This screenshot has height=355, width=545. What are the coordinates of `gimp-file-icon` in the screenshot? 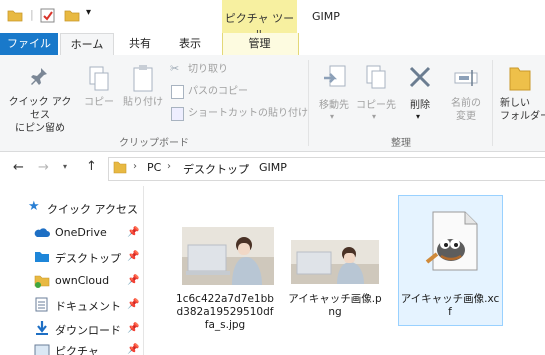 It's located at (451, 241).